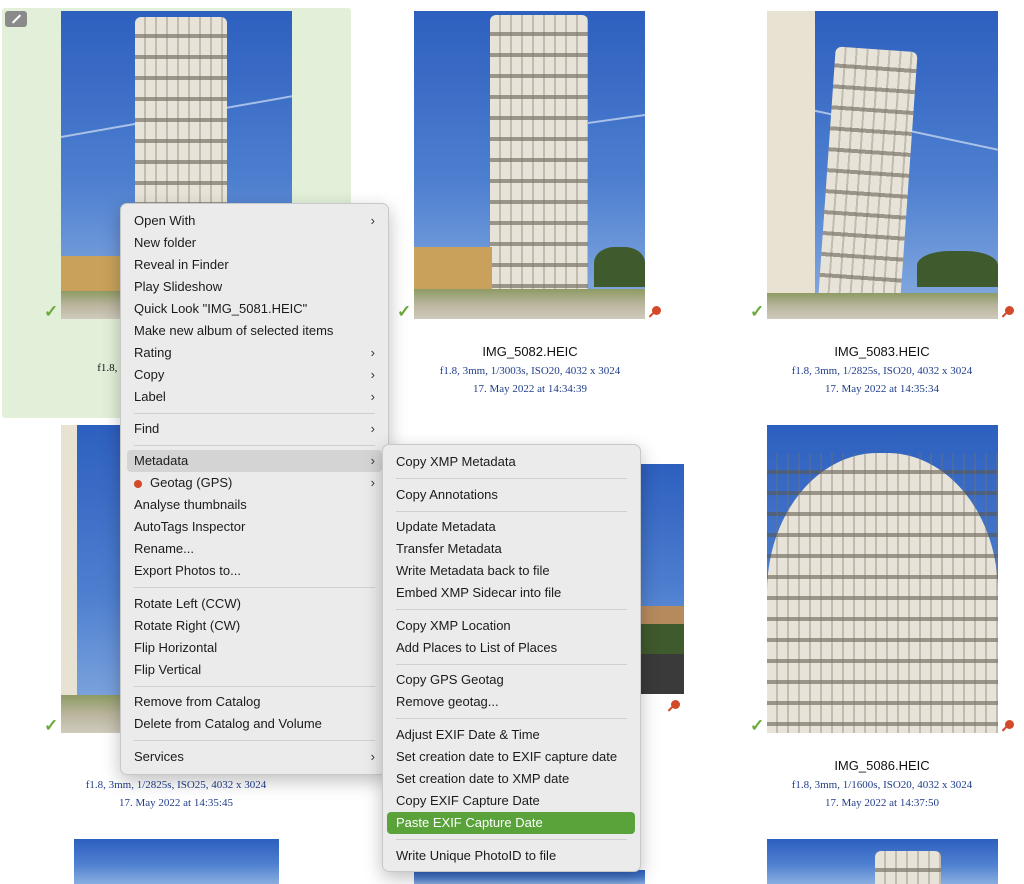  I want to click on menu-item-reveal-in-finder: Reveal in Finder, so click(254, 265).